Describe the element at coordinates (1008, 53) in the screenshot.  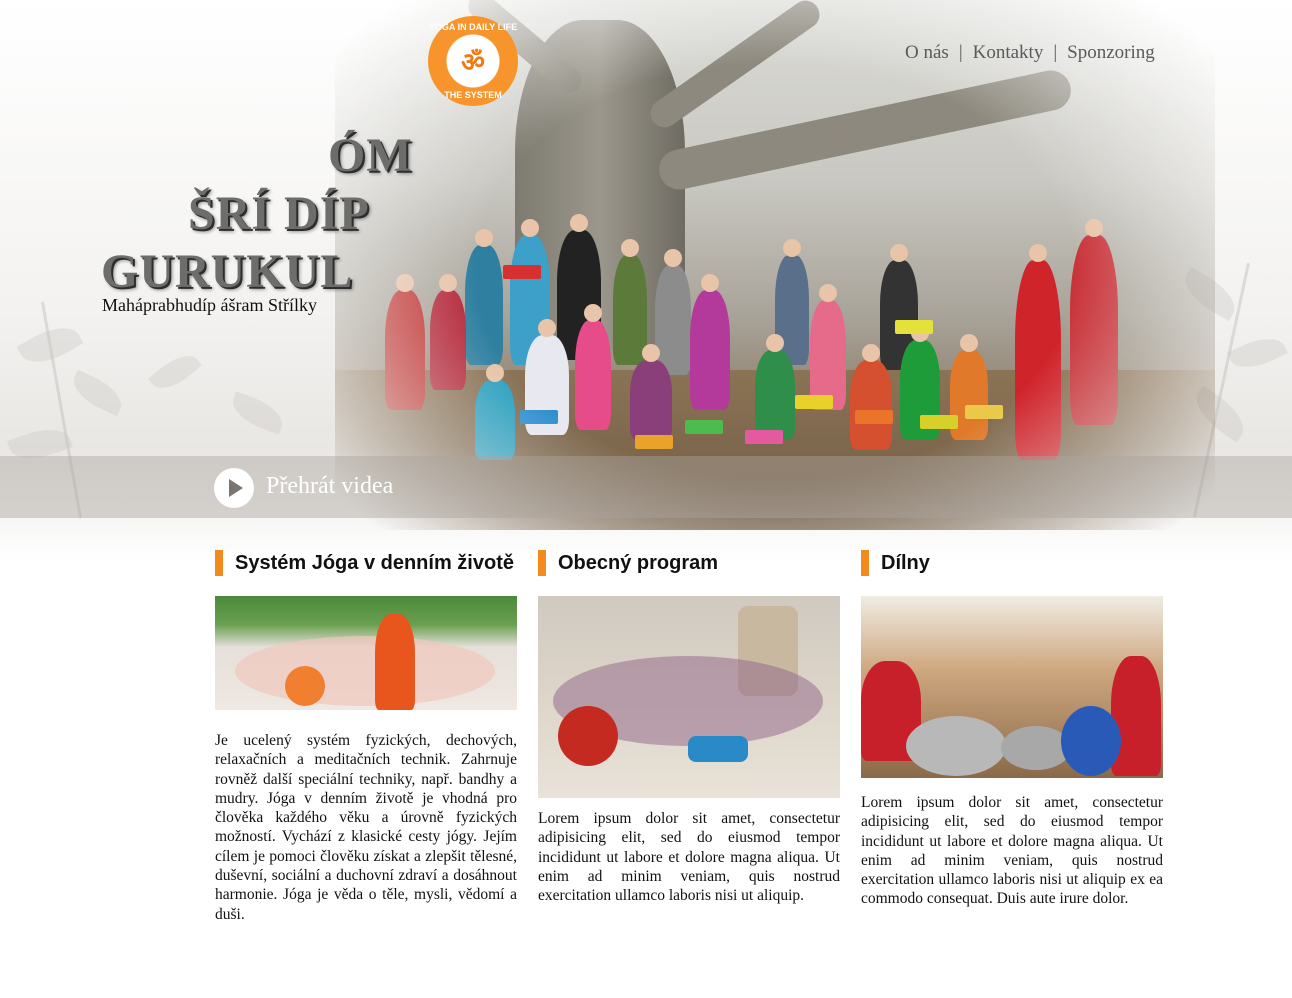
I see `nav-link-kontakty: Kontakty` at that location.